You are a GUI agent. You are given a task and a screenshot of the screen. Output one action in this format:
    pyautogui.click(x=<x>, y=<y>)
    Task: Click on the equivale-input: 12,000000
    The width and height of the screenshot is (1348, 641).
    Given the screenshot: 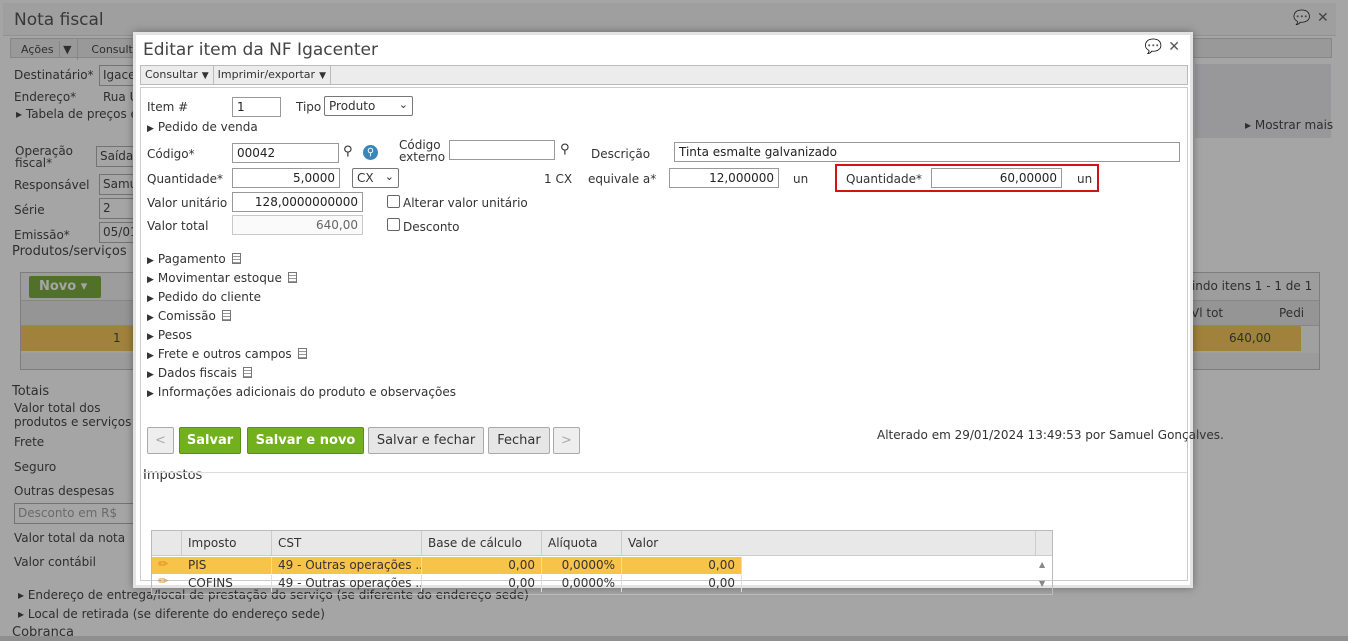 What is the action you would take?
    pyautogui.click(x=724, y=178)
    